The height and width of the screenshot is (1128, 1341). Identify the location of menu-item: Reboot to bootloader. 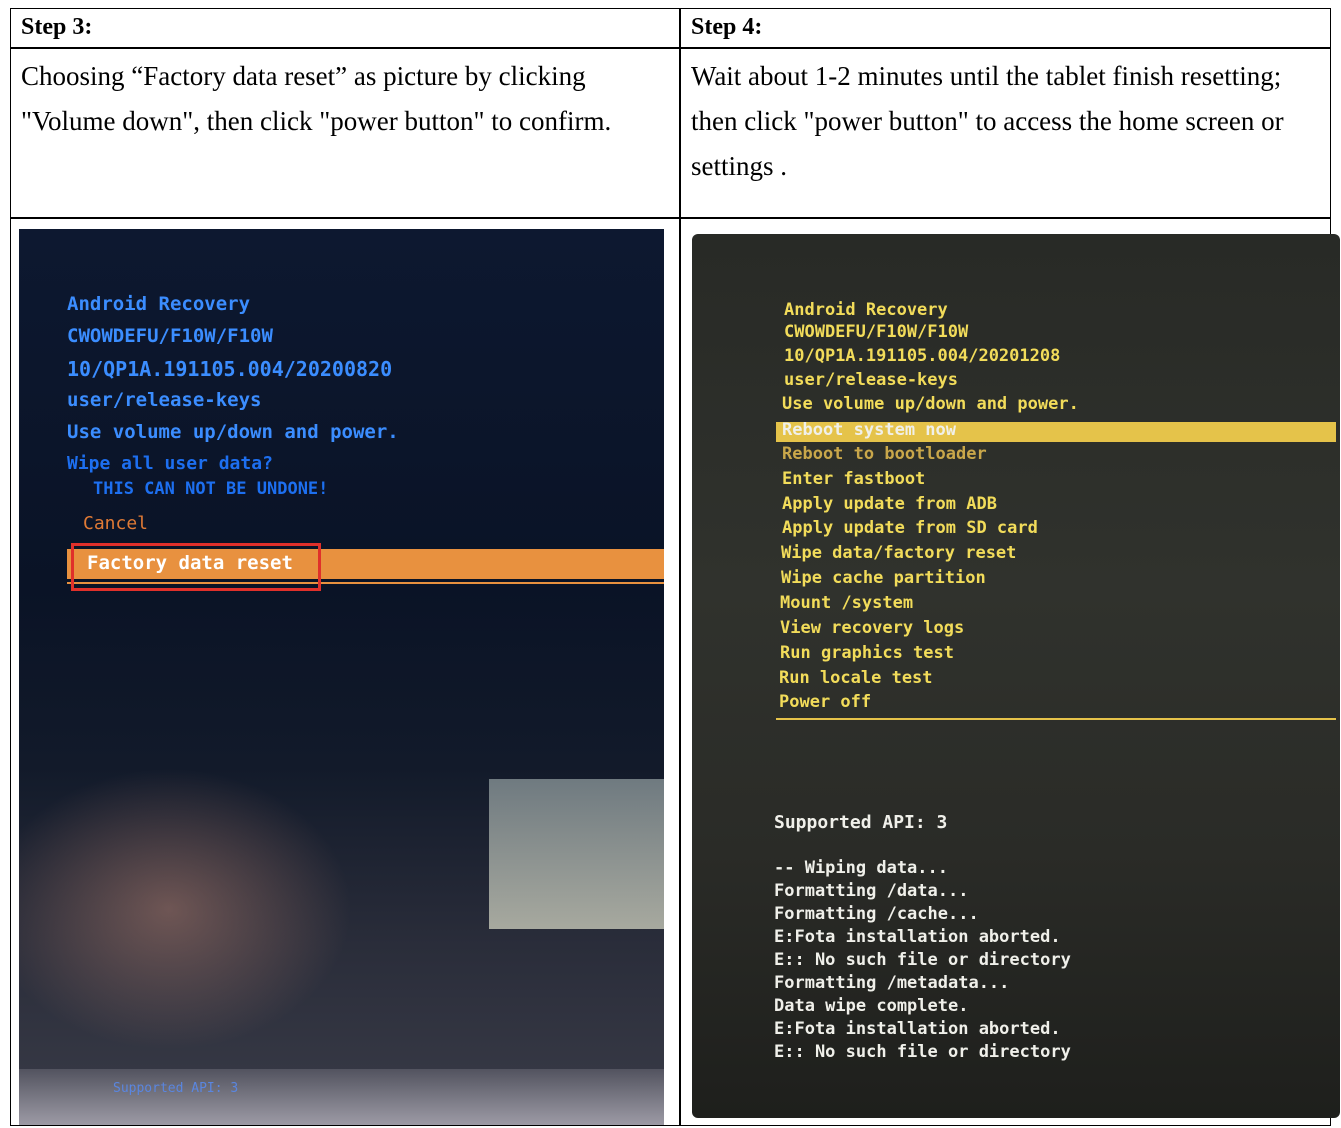
(884, 454).